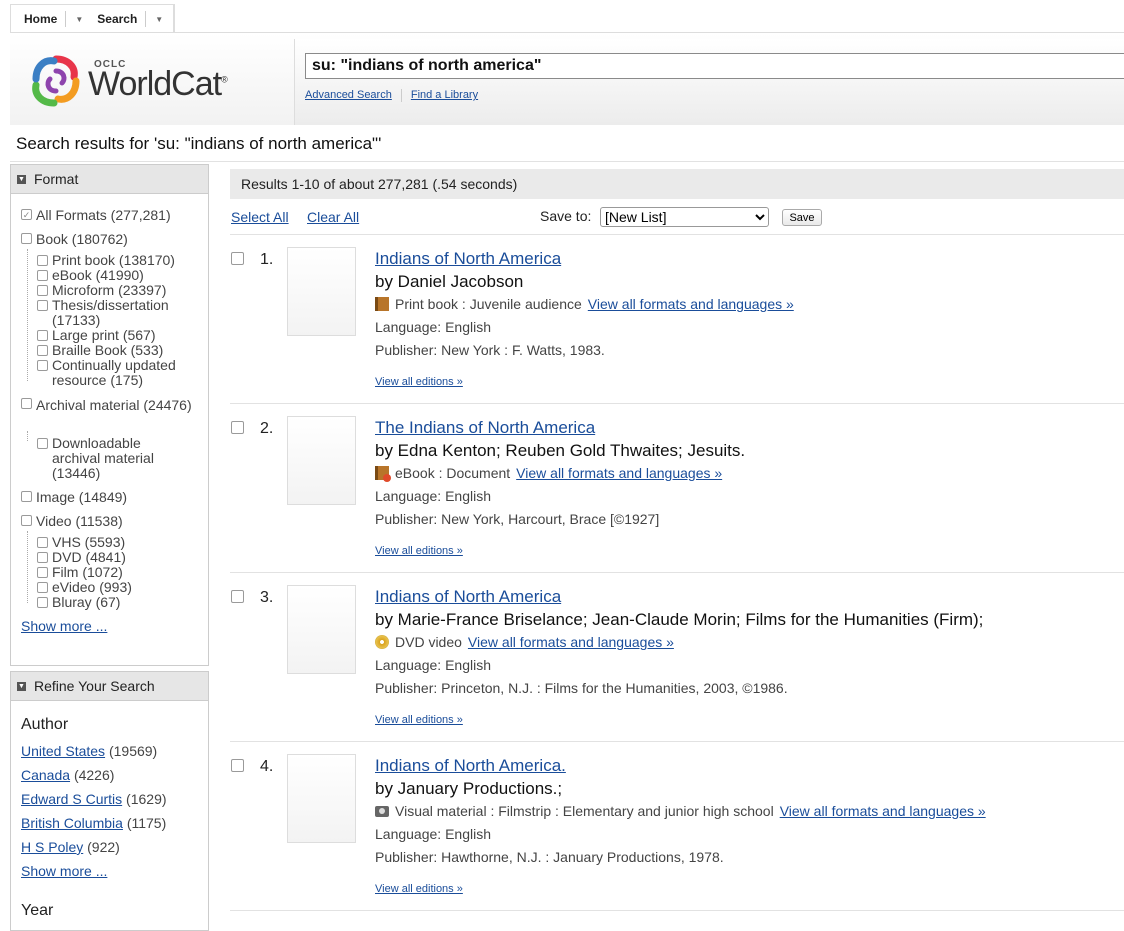 Image resolution: width=1124 pixels, height=931 pixels. I want to click on checkbox-checked: ✓, so click(26, 214).